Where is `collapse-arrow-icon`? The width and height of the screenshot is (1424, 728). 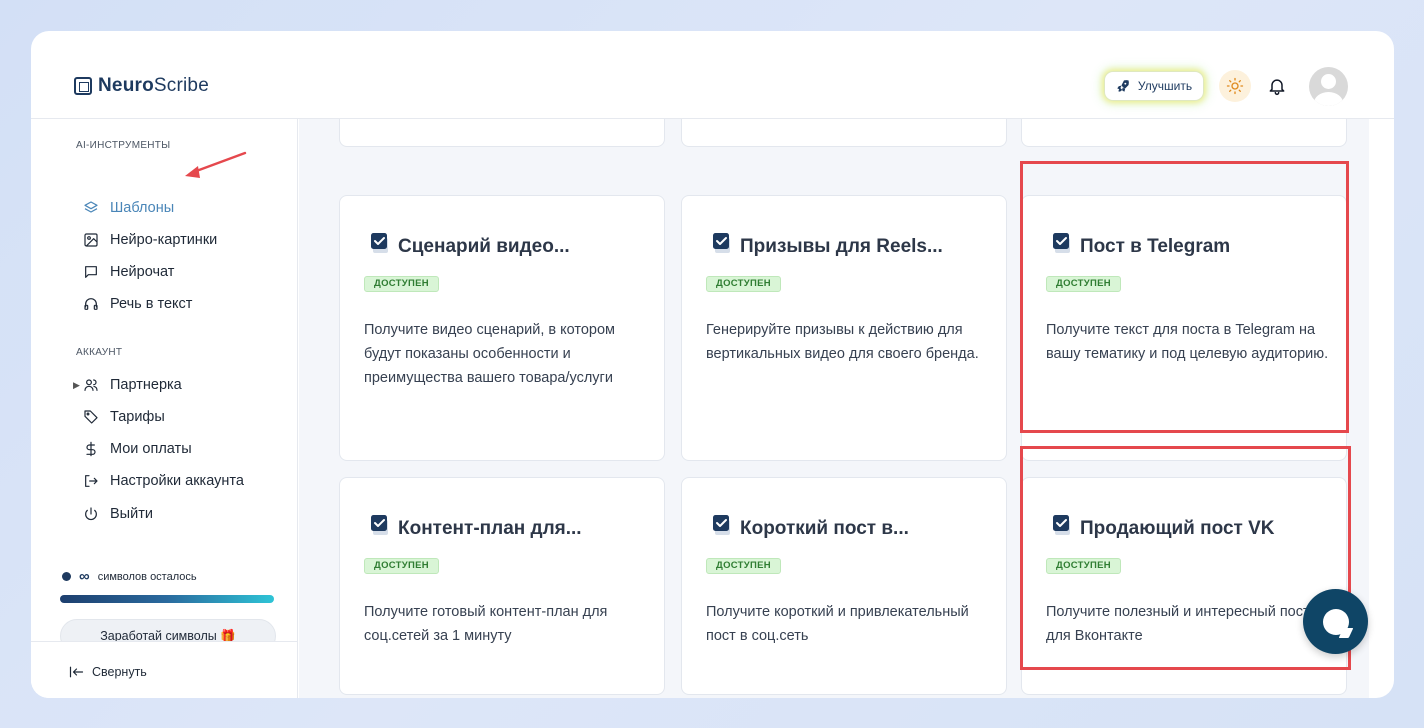
collapse-arrow-icon is located at coordinates (76, 672).